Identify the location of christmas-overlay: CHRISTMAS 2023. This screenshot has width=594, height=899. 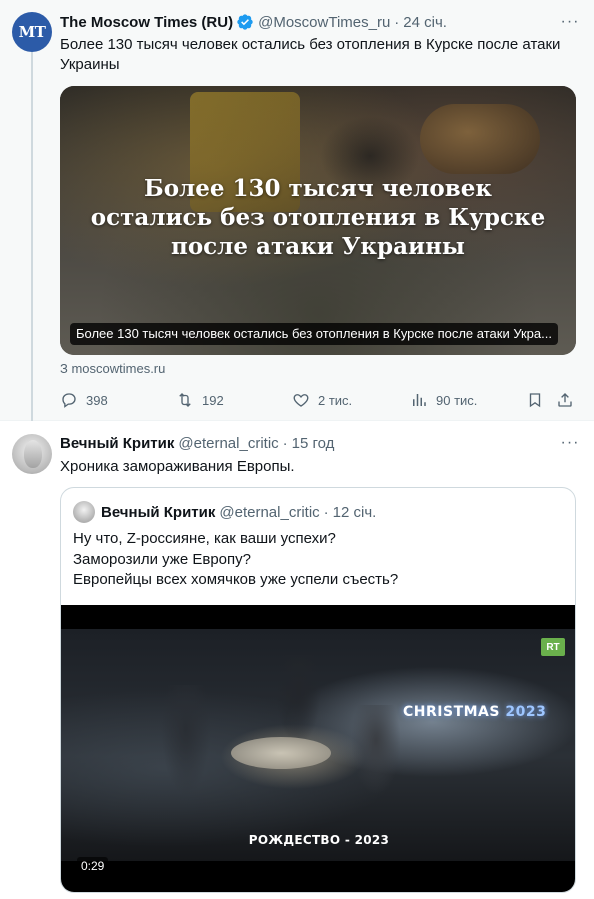
(474, 712).